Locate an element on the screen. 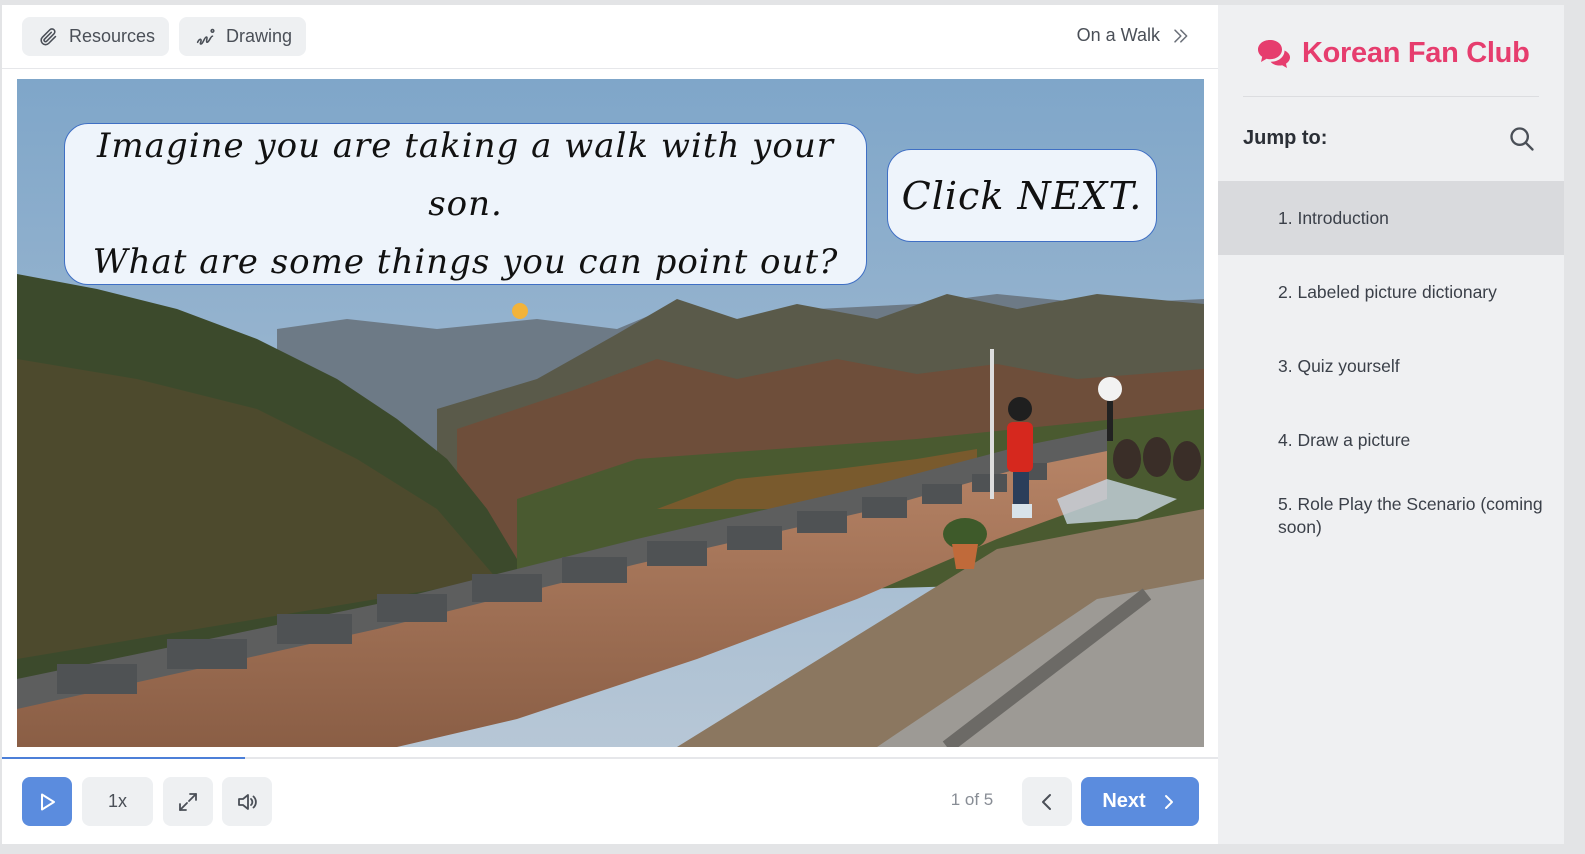 The image size is (1585, 854). expand-icon is located at coordinates (188, 801).